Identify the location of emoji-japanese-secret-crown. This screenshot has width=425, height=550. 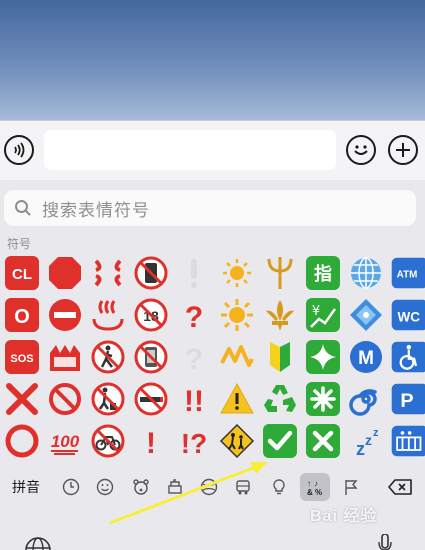
(65, 357).